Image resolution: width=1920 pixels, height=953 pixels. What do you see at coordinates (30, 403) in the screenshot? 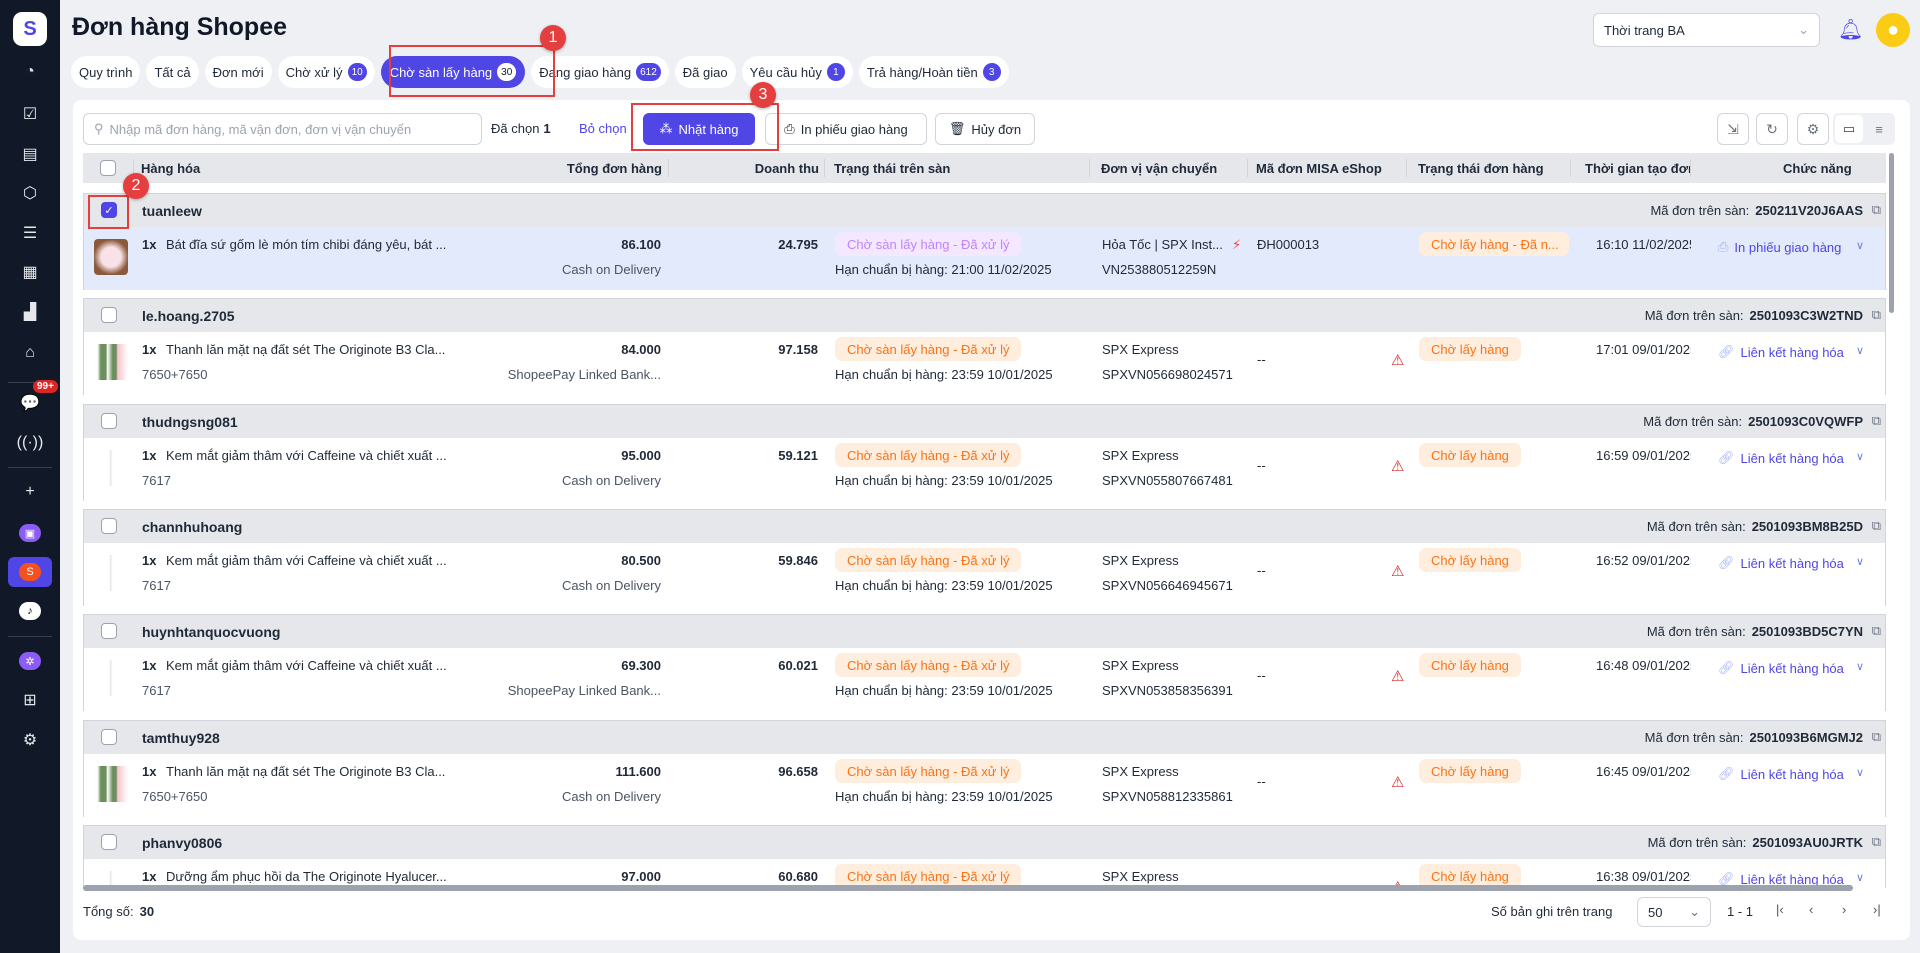
I see `chat-icon: 💬` at bounding box center [30, 403].